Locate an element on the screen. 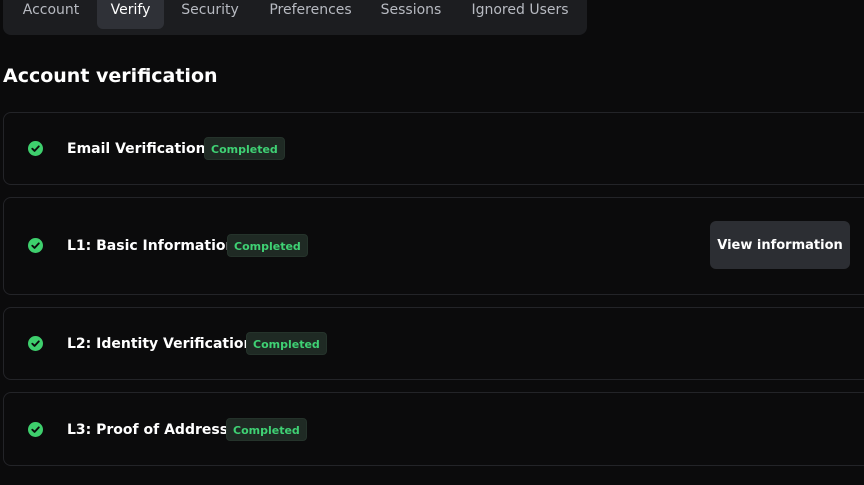 The image size is (864, 485). tab-account: Account is located at coordinates (51, 14).